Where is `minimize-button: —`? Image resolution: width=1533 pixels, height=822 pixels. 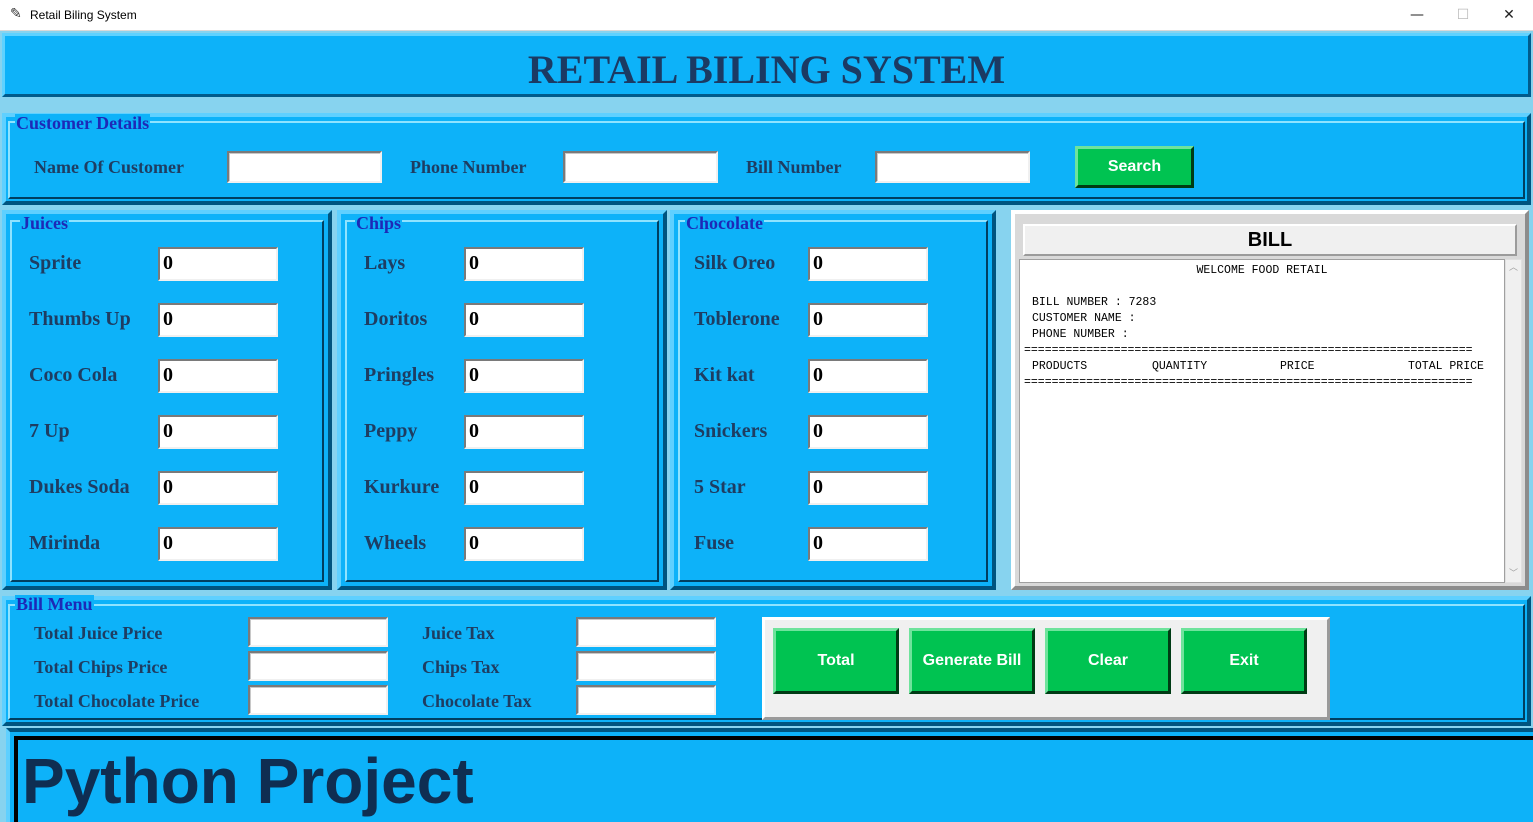
minimize-button: — is located at coordinates (1417, 15).